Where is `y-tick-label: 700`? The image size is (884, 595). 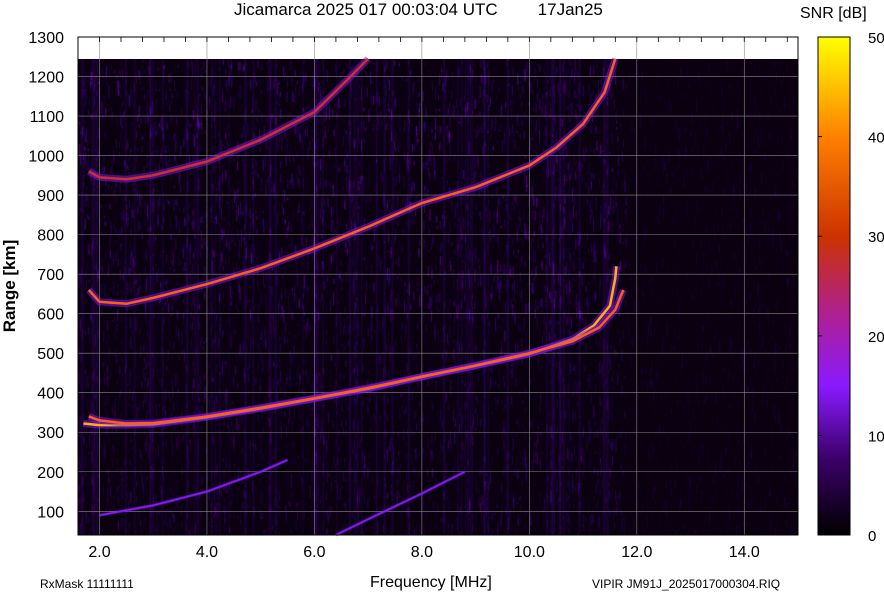
y-tick-label: 700 is located at coordinates (50, 275).